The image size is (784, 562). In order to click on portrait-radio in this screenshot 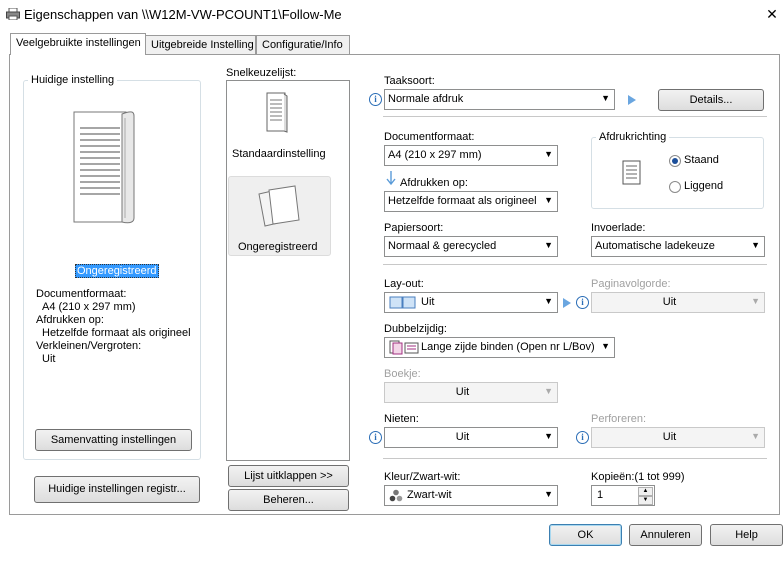, I will do `click(675, 161)`.